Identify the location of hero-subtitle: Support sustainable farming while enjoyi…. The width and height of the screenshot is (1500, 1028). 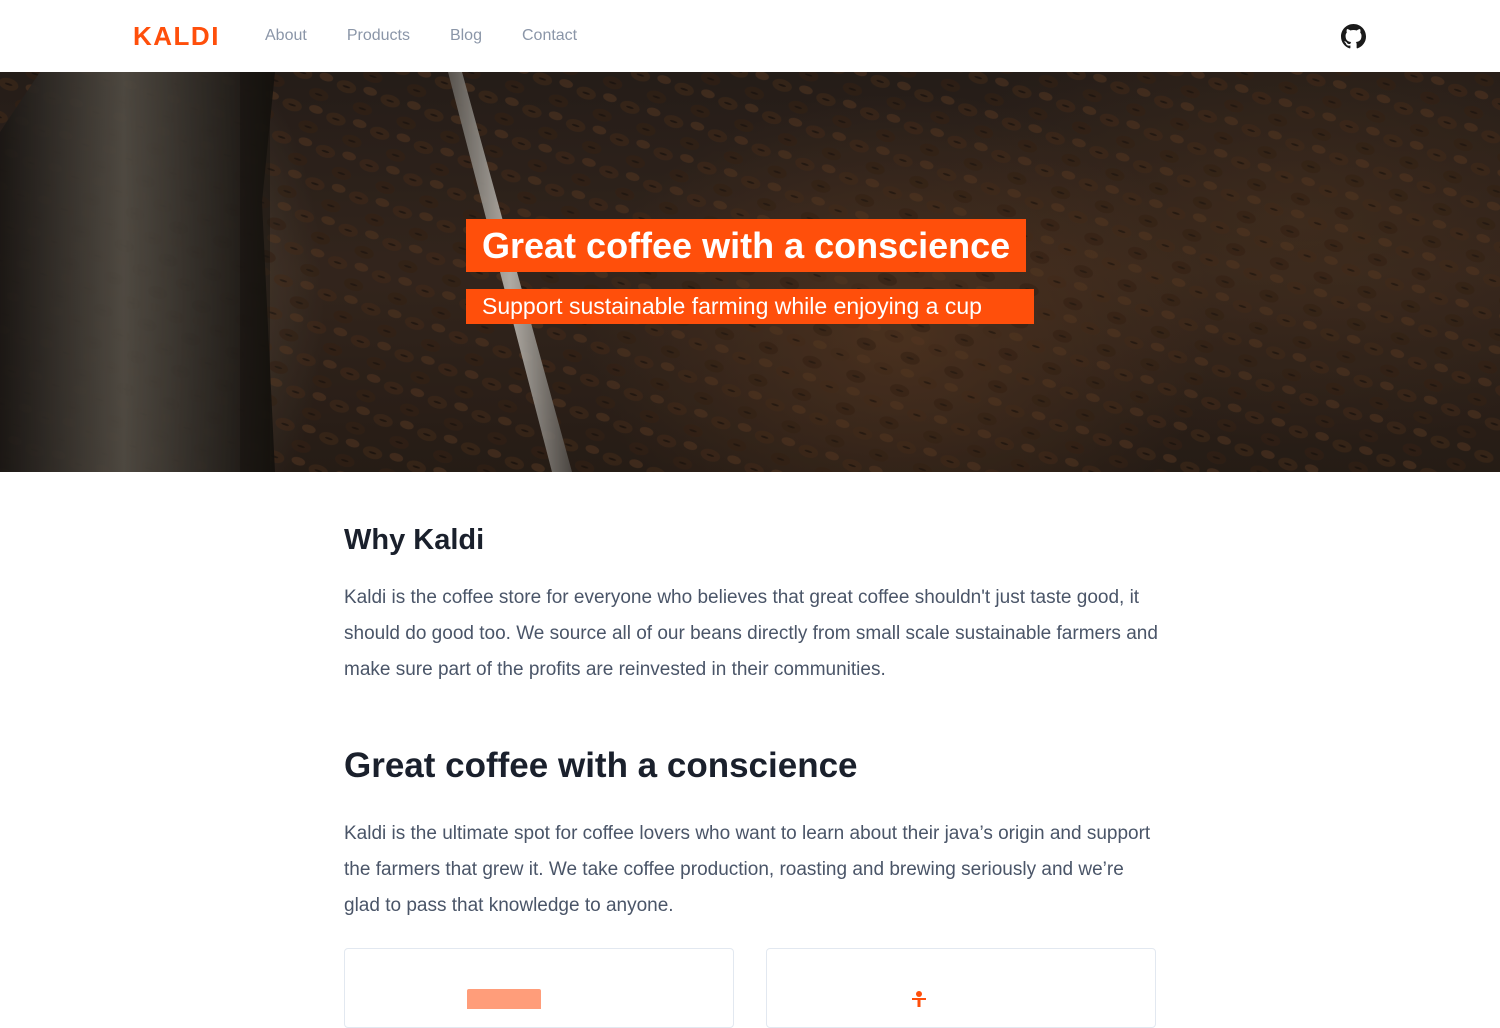
(732, 306).